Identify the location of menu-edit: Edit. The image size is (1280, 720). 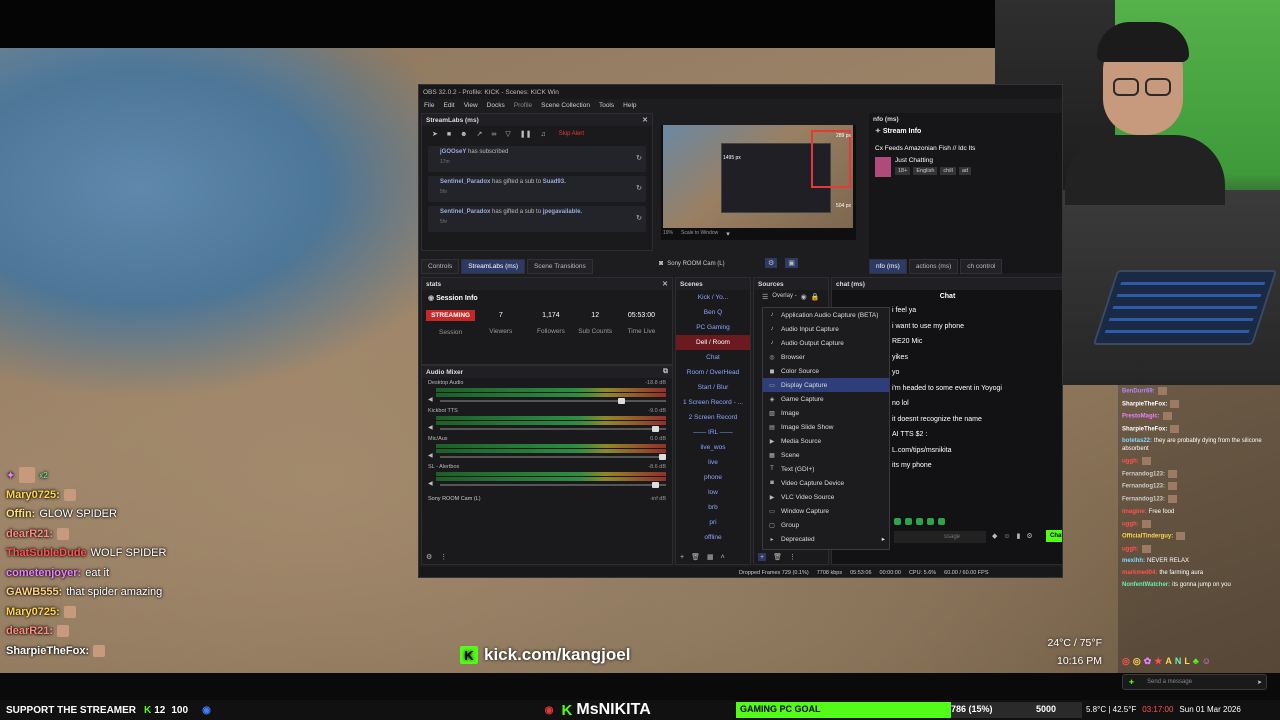
(448, 105).